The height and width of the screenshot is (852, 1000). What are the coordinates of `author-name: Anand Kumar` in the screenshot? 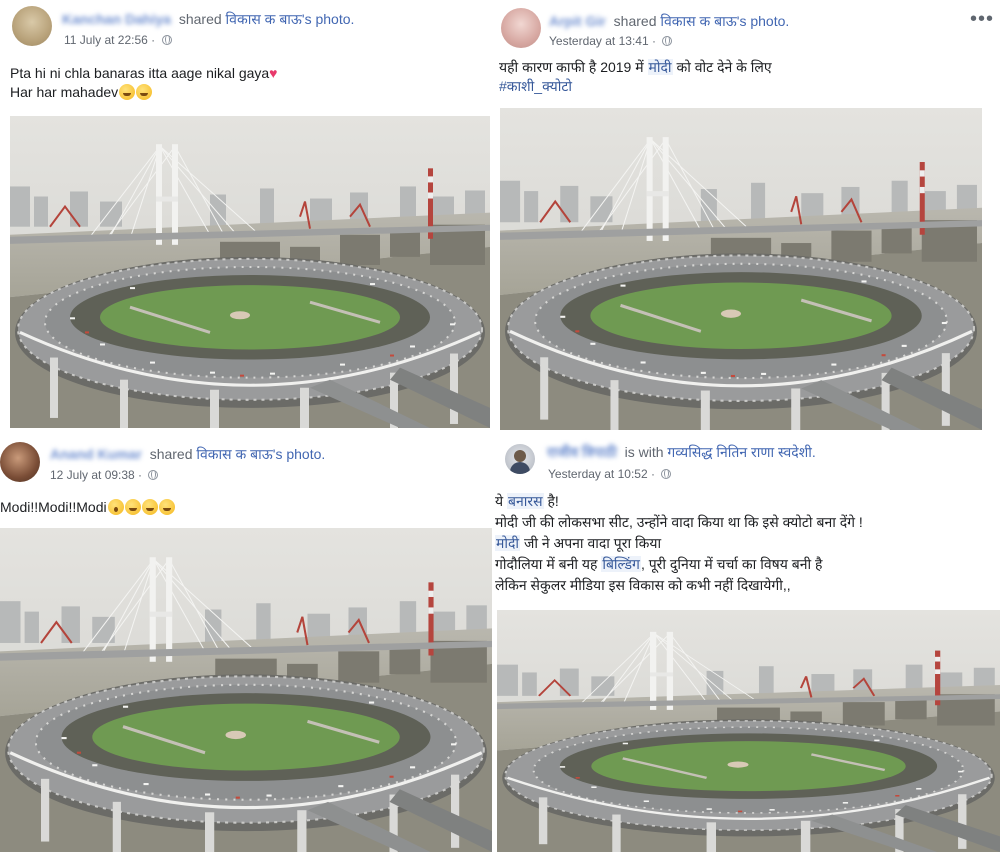 It's located at (96, 454).